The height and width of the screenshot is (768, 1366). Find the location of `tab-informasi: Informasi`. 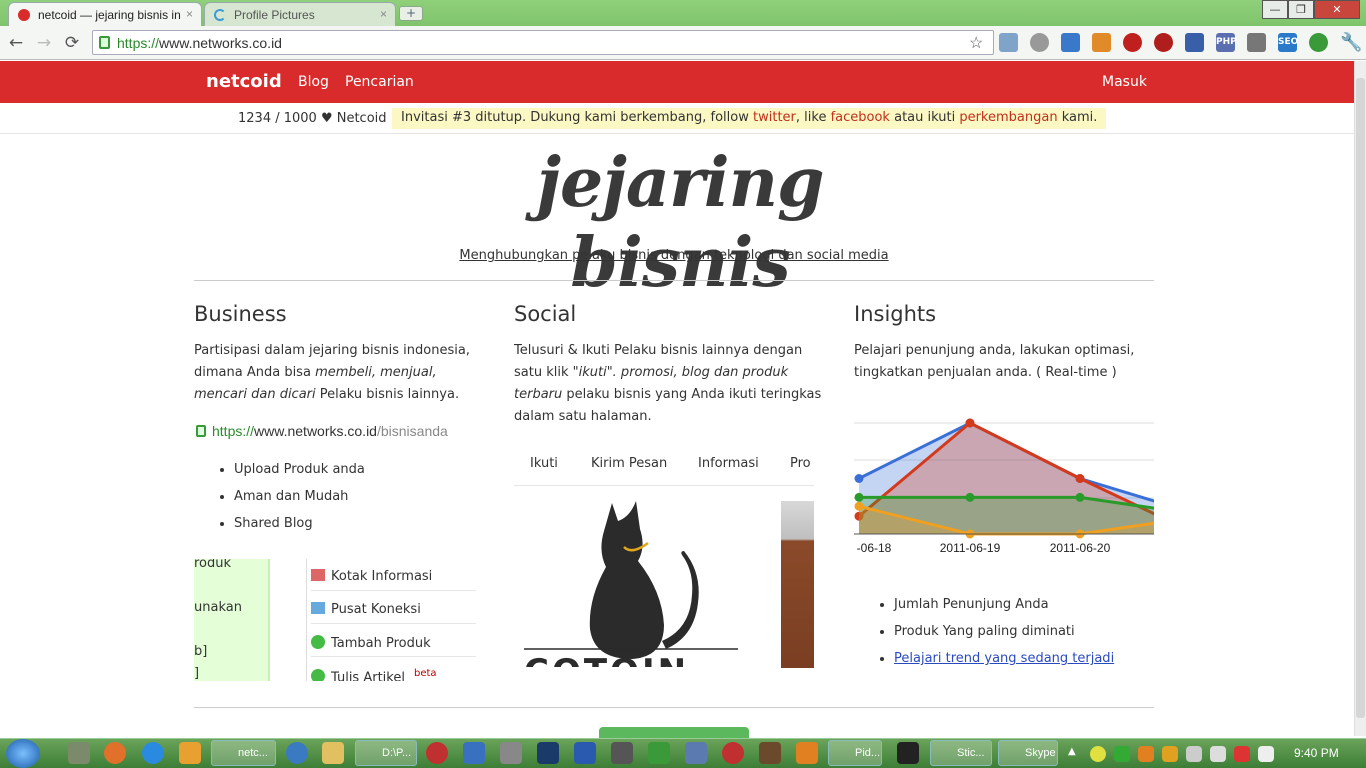

tab-informasi: Informasi is located at coordinates (728, 463).